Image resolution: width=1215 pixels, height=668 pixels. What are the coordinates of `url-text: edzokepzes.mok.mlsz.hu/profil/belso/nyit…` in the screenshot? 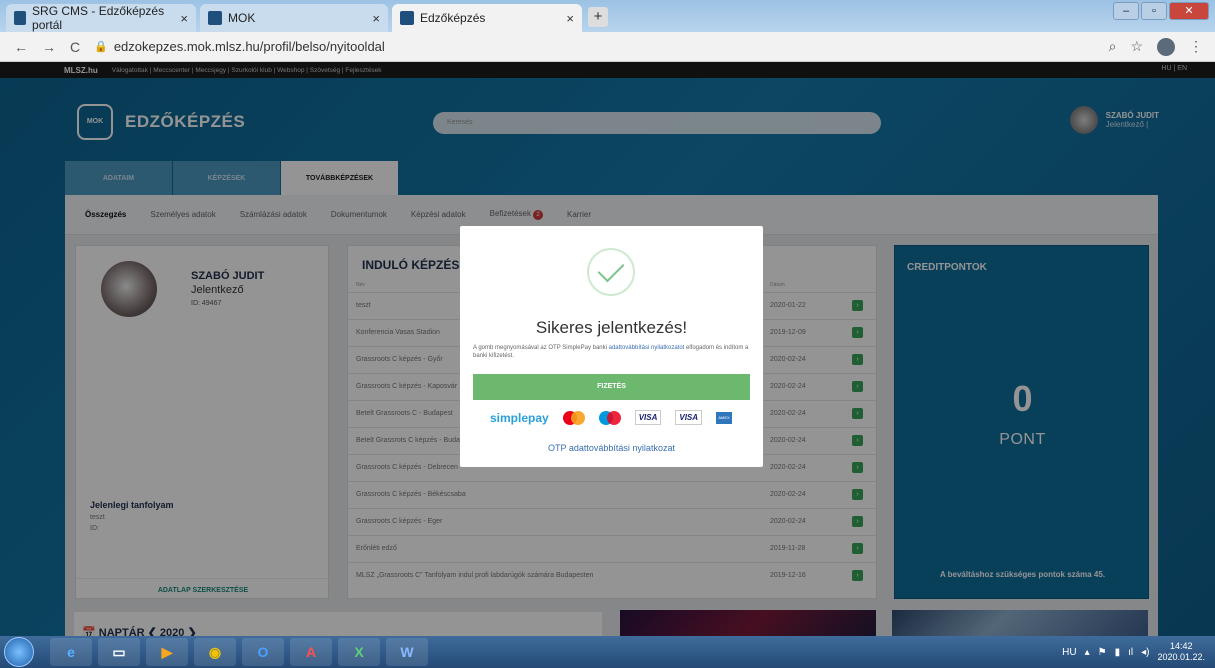 It's located at (249, 46).